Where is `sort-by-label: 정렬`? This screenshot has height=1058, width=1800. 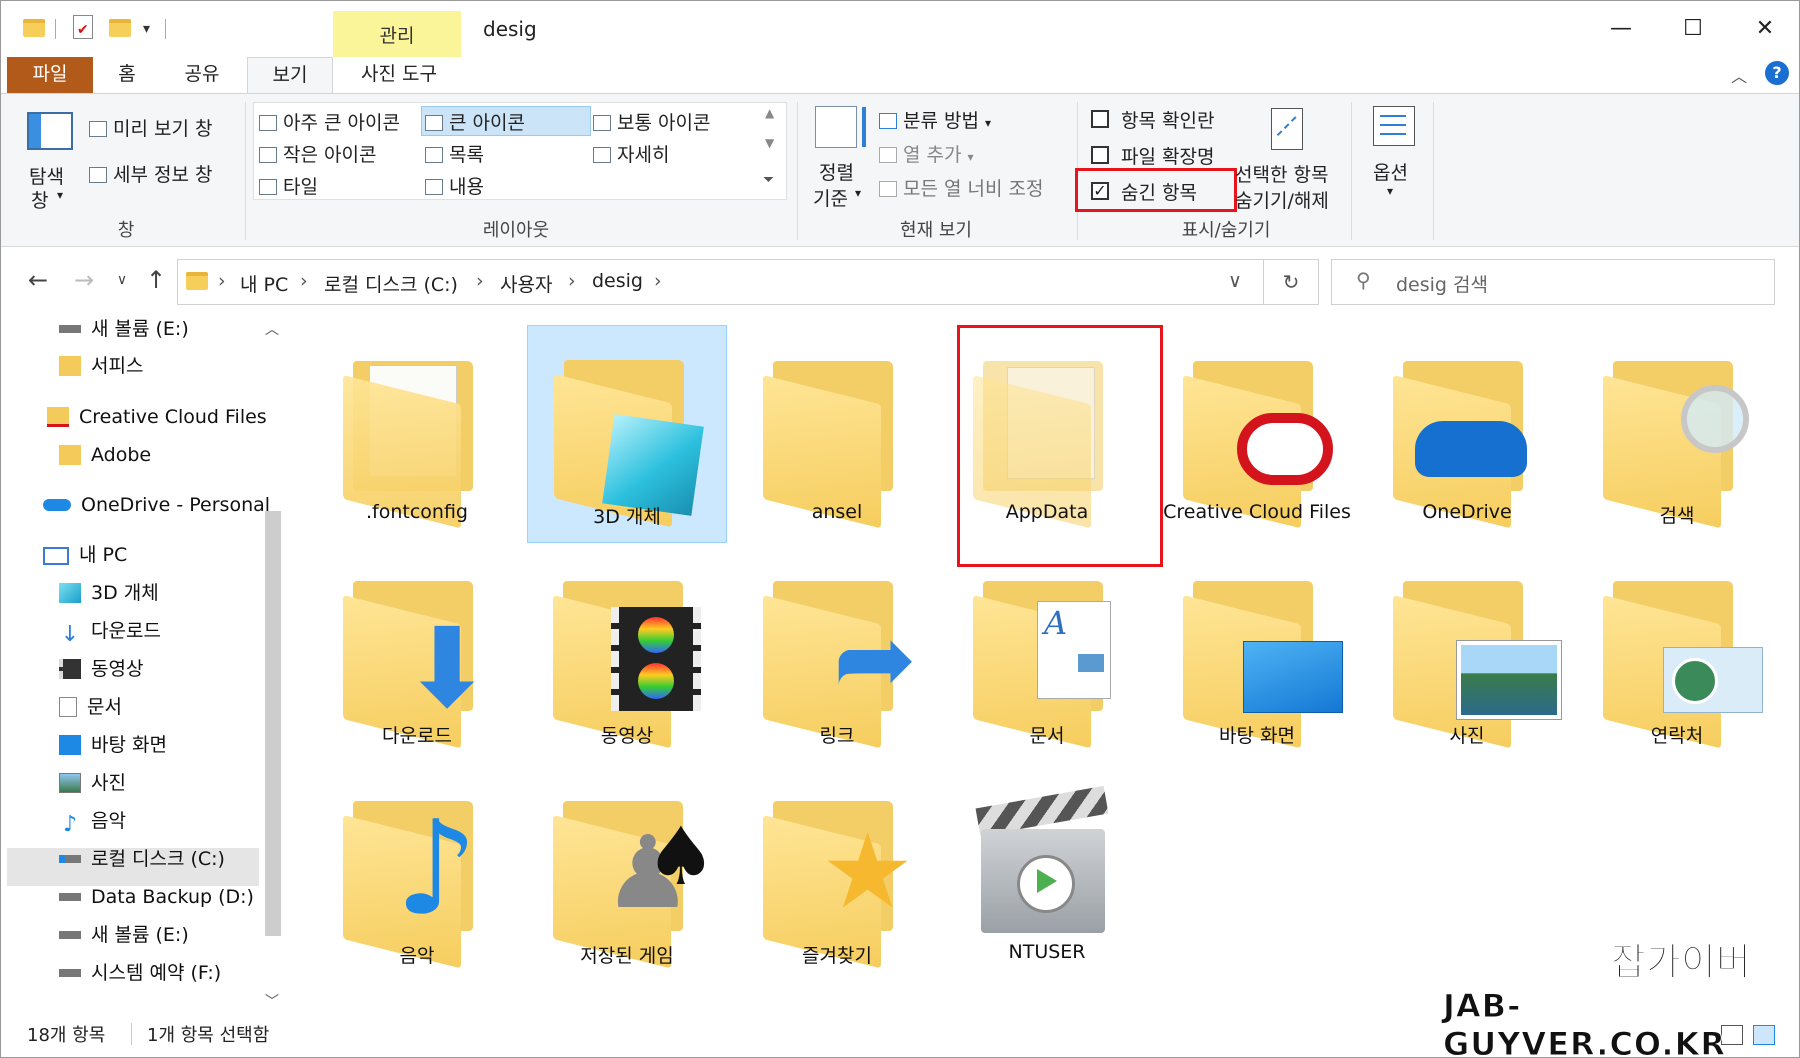 sort-by-label: 정렬 is located at coordinates (836, 171).